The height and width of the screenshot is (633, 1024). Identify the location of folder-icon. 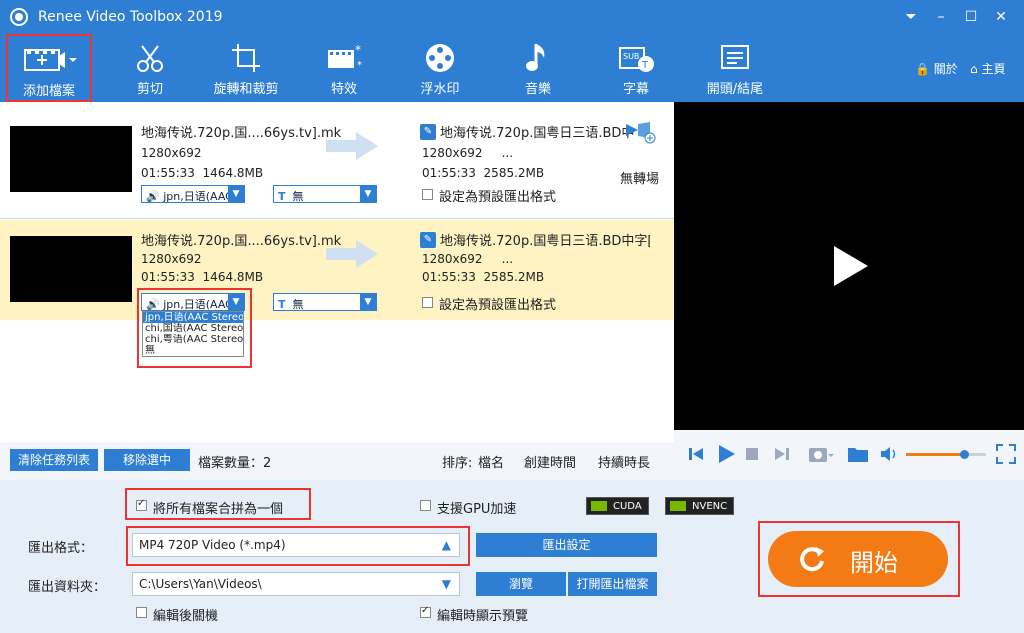
(858, 454).